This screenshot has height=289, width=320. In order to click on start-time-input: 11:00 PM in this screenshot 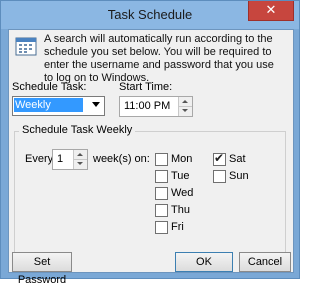, I will do `click(156, 106)`.